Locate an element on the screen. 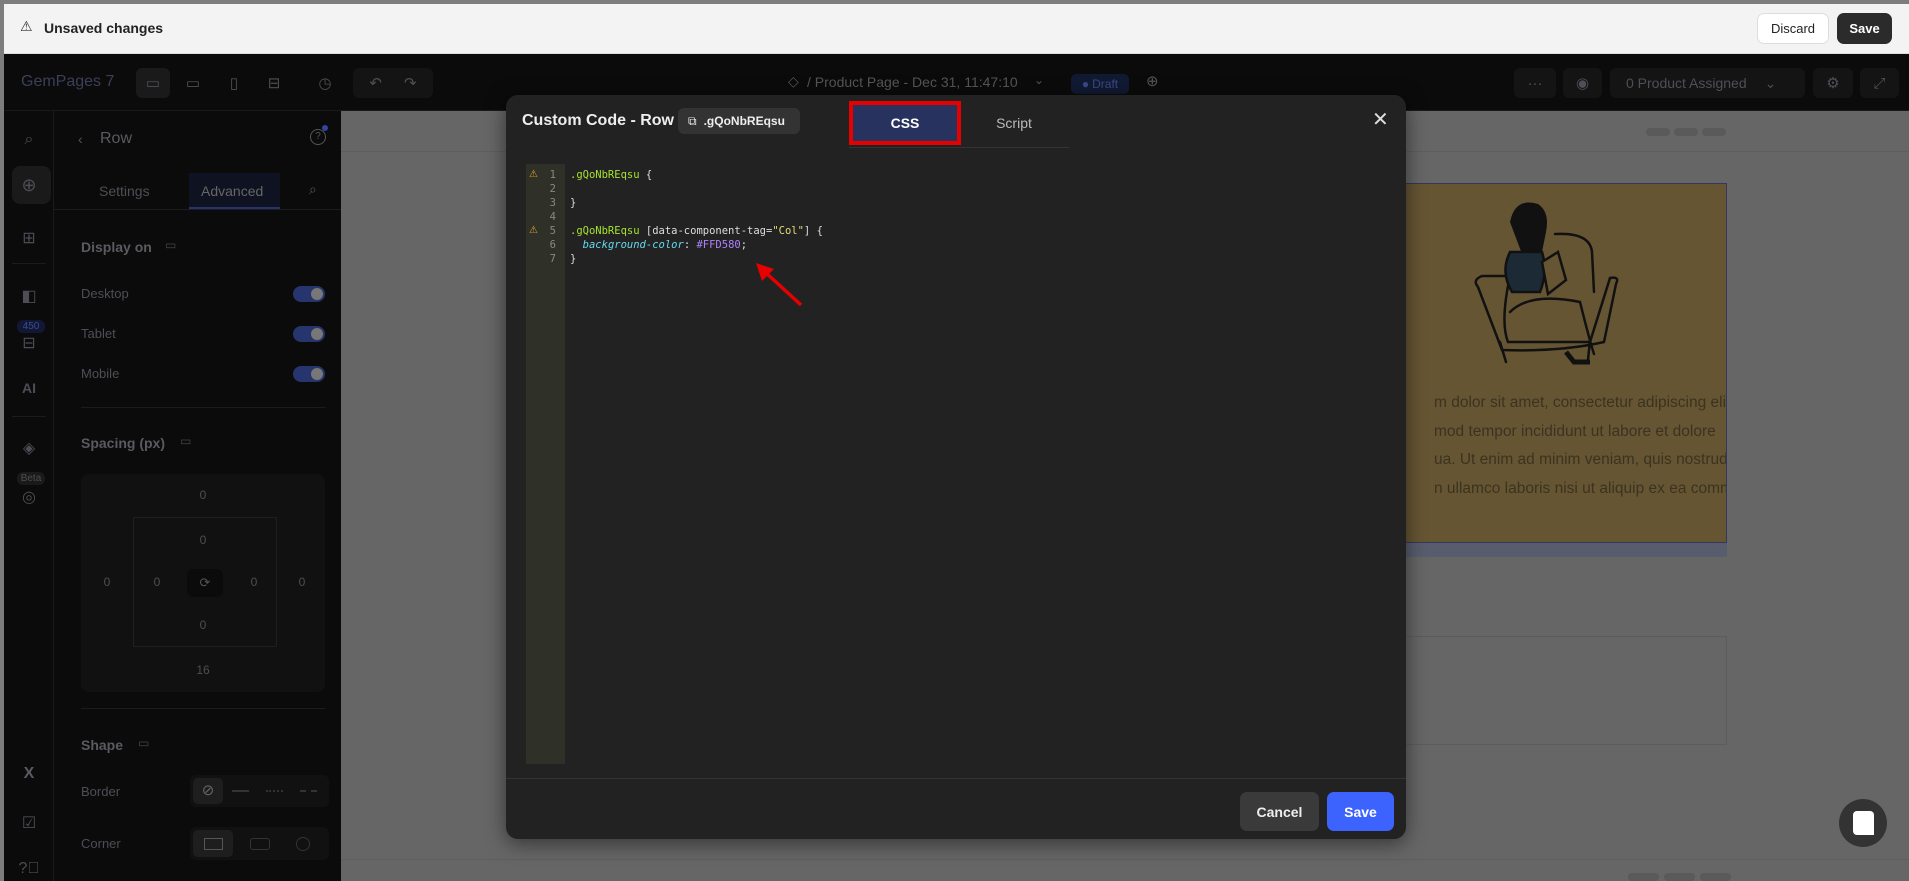 The width and height of the screenshot is (1909, 881). margin-right-value: 0 is located at coordinates (302, 582).